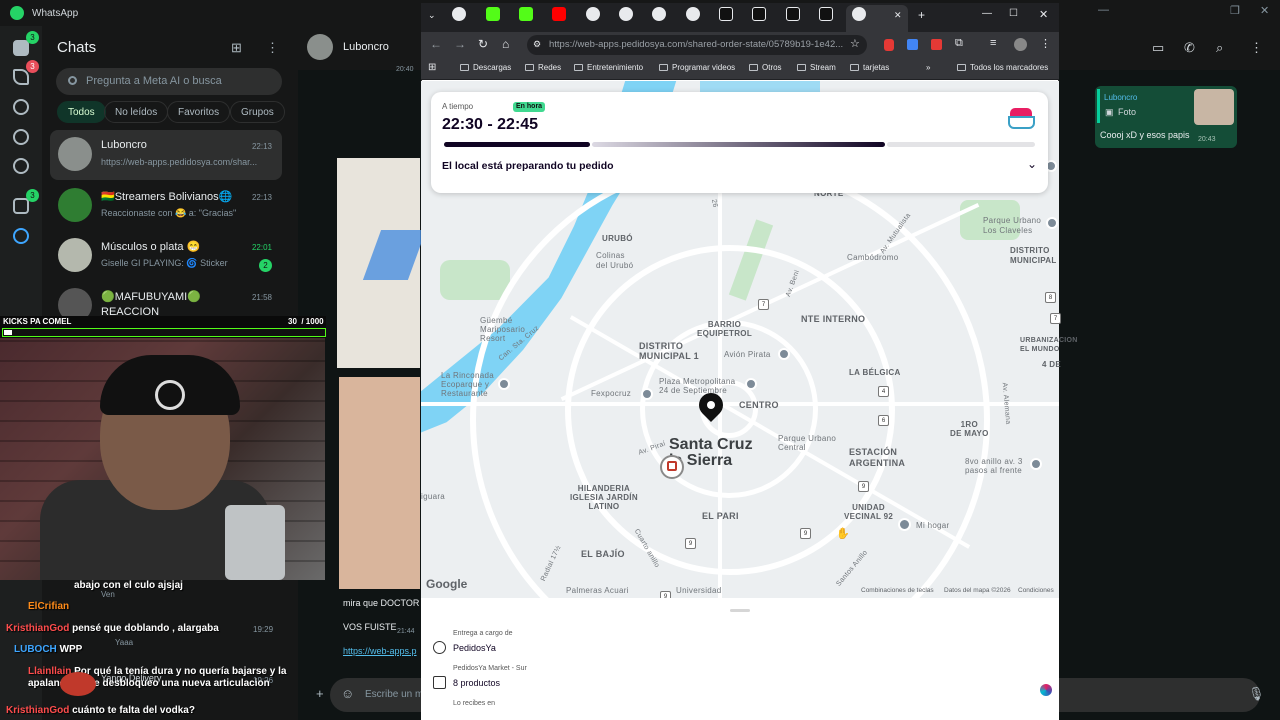  I want to click on map-footer-link: Combinaciones de teclas, so click(897, 590).